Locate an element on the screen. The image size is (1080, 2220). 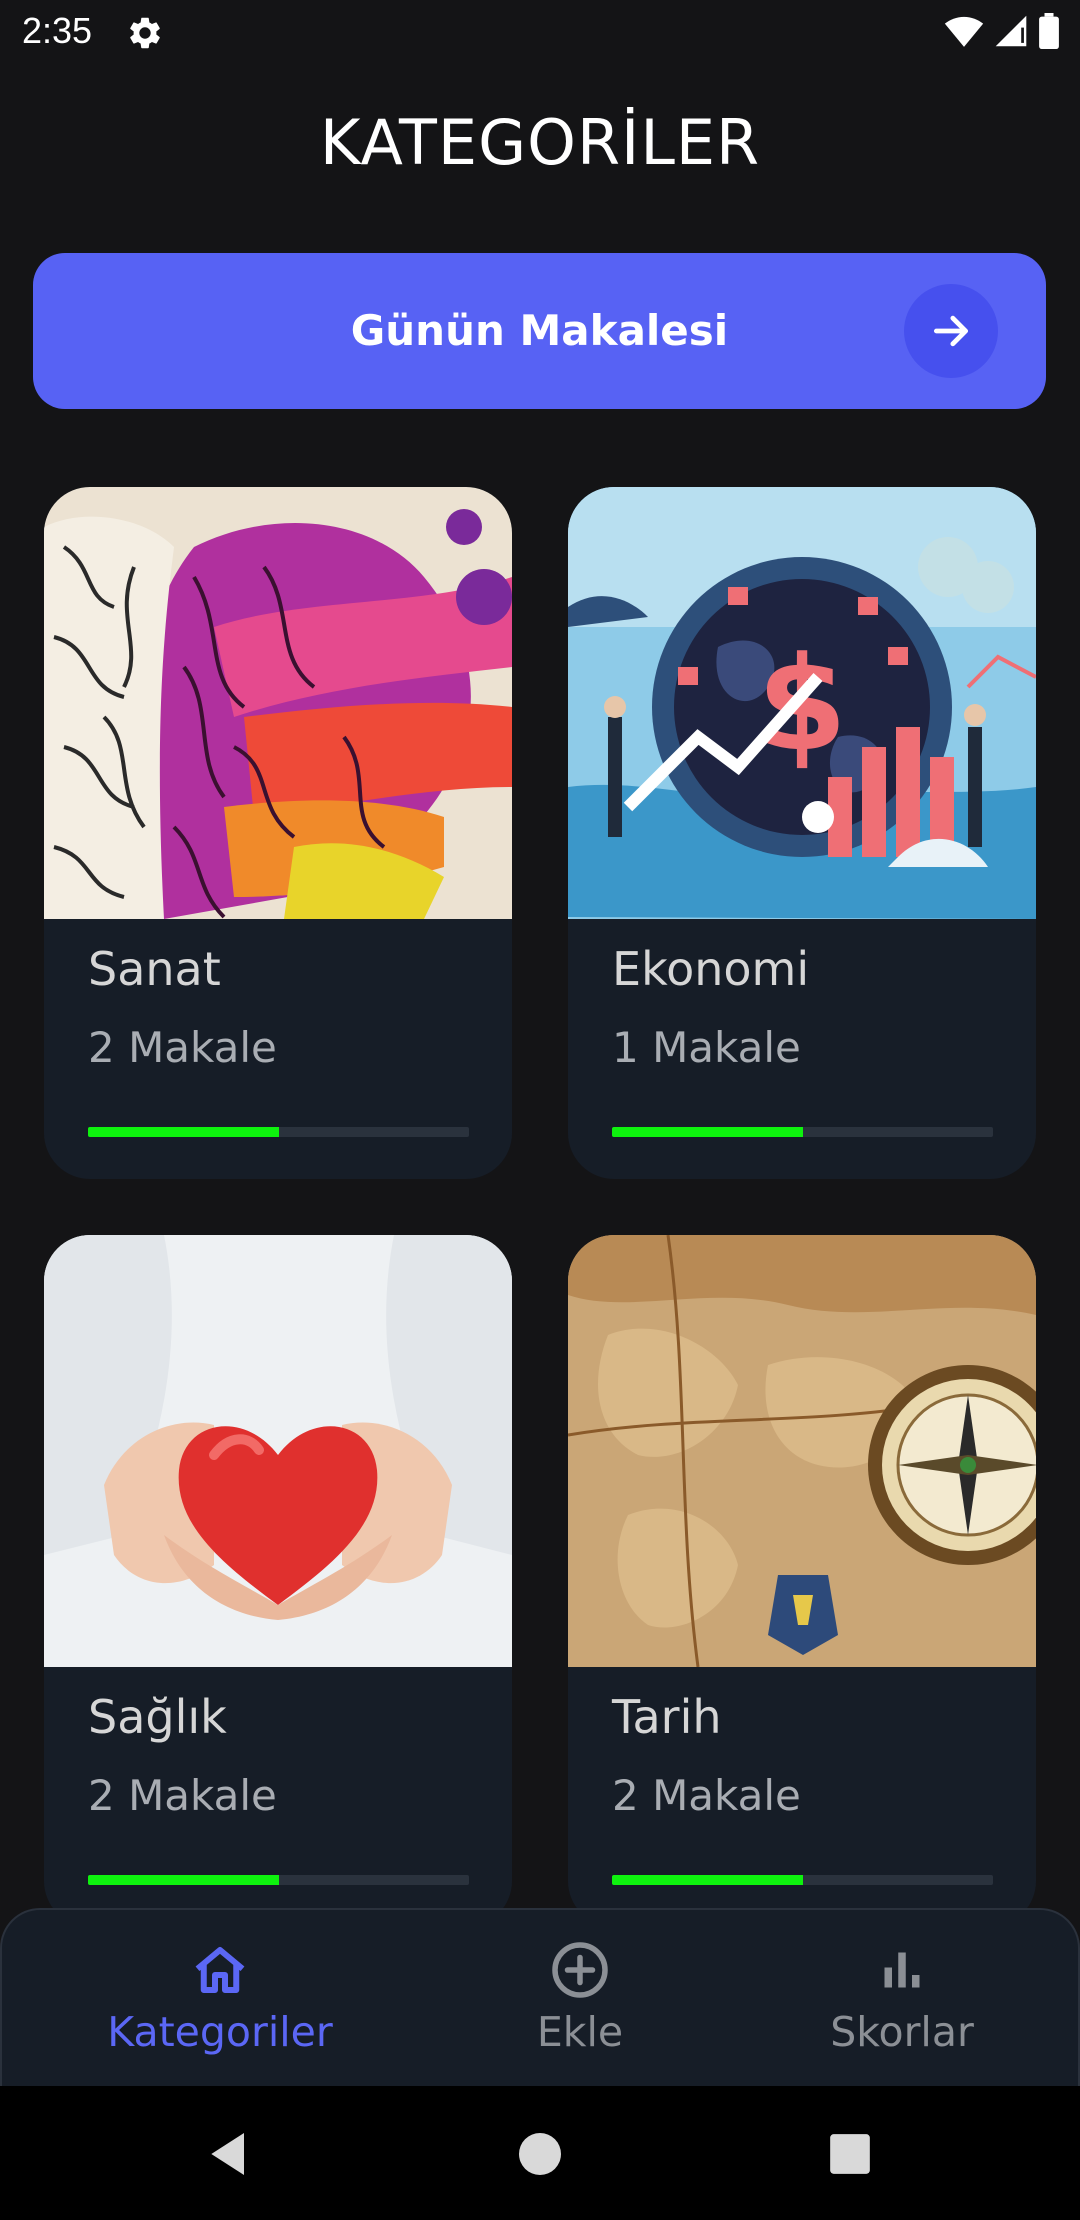
nav-item-ekle: Ekle is located at coordinates (580, 1999).